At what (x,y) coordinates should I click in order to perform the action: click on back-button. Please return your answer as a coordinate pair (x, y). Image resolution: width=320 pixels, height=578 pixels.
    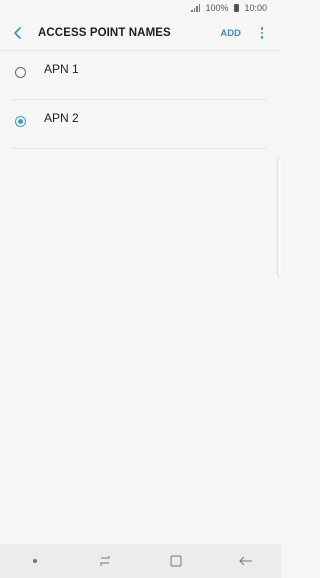
    Looking at the image, I should click on (18, 33).